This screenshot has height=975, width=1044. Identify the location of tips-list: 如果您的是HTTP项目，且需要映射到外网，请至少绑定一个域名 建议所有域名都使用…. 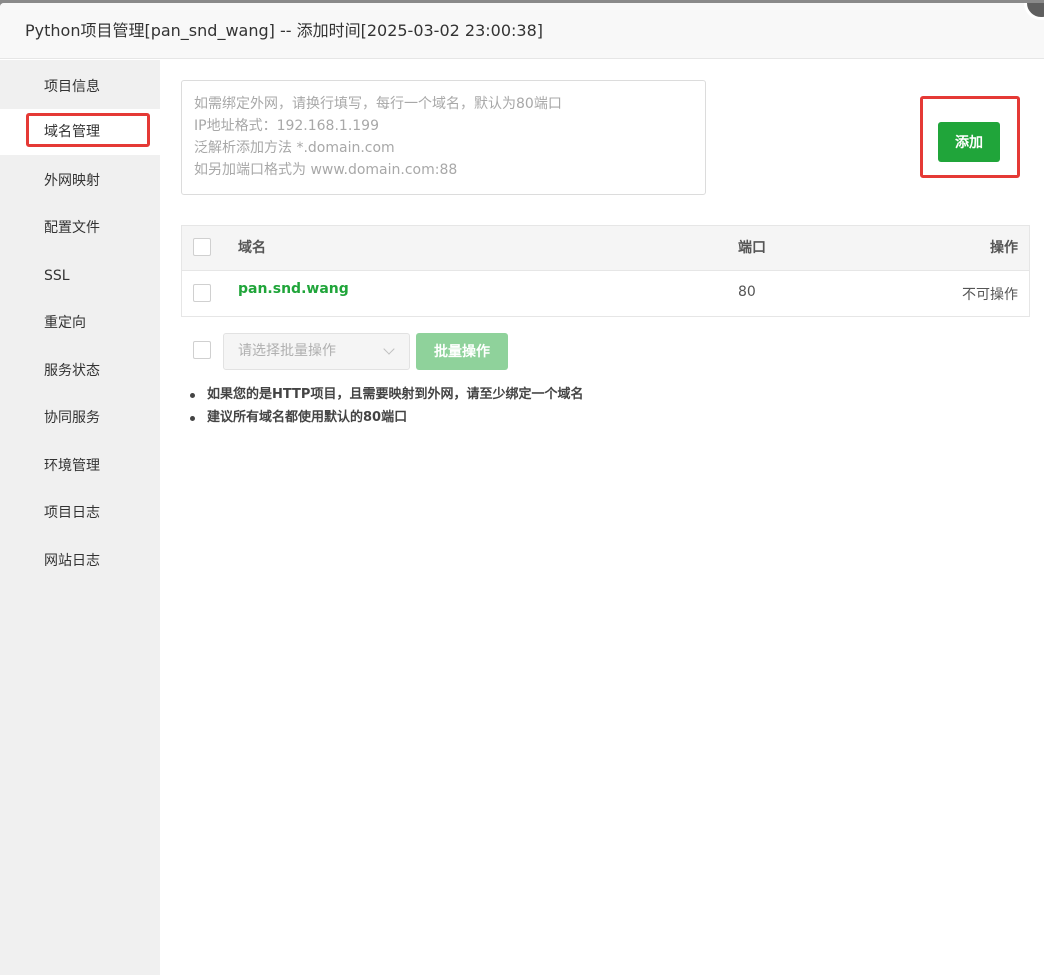
(386, 406).